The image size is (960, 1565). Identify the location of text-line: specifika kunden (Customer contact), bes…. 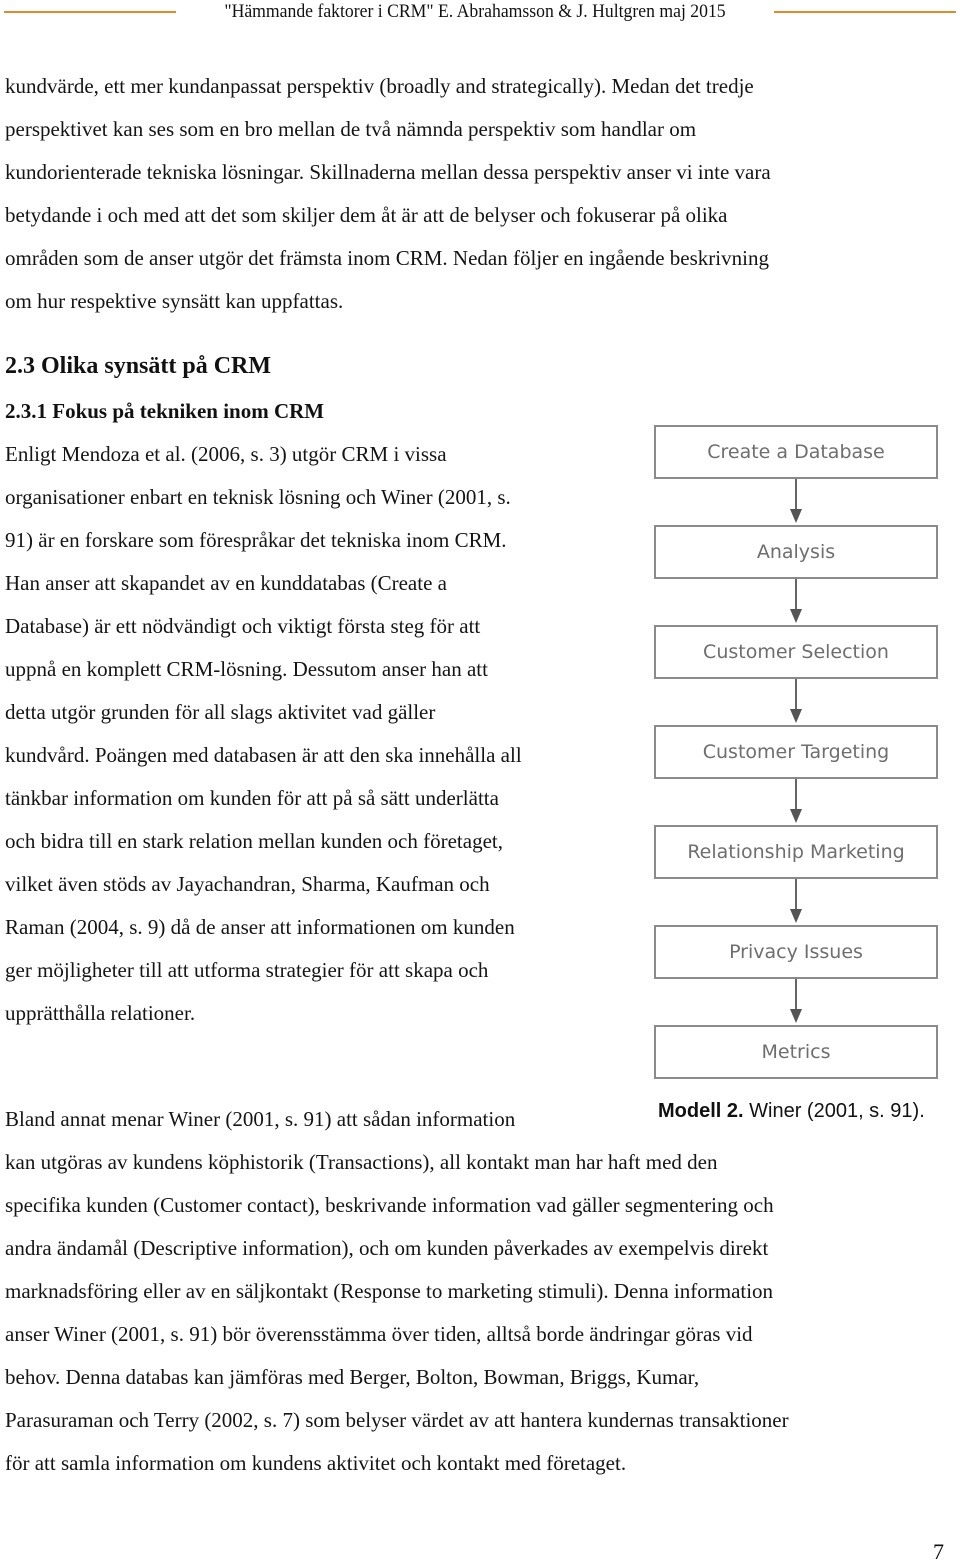
(389, 1205).